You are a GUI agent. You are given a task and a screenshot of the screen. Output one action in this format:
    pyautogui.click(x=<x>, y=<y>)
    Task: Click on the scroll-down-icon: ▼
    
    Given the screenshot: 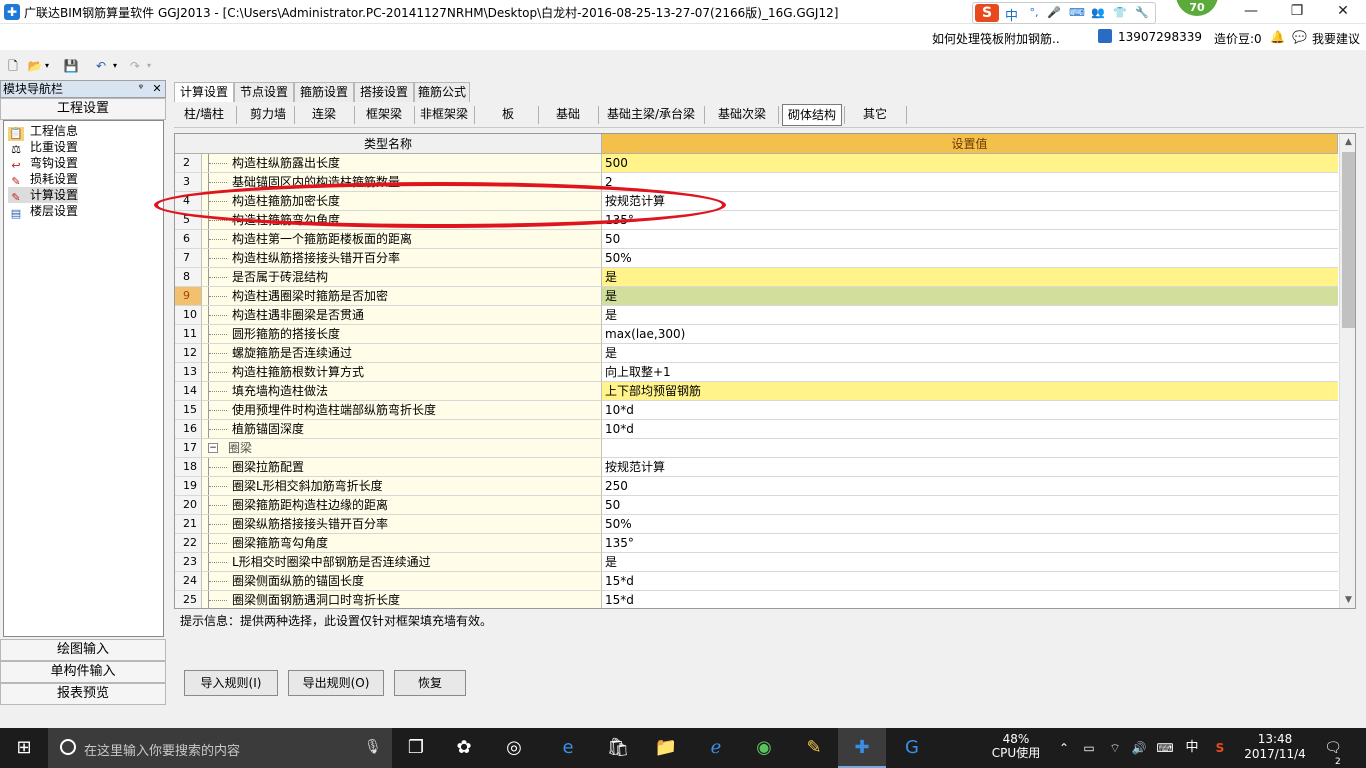 What is the action you would take?
    pyautogui.click(x=1347, y=600)
    